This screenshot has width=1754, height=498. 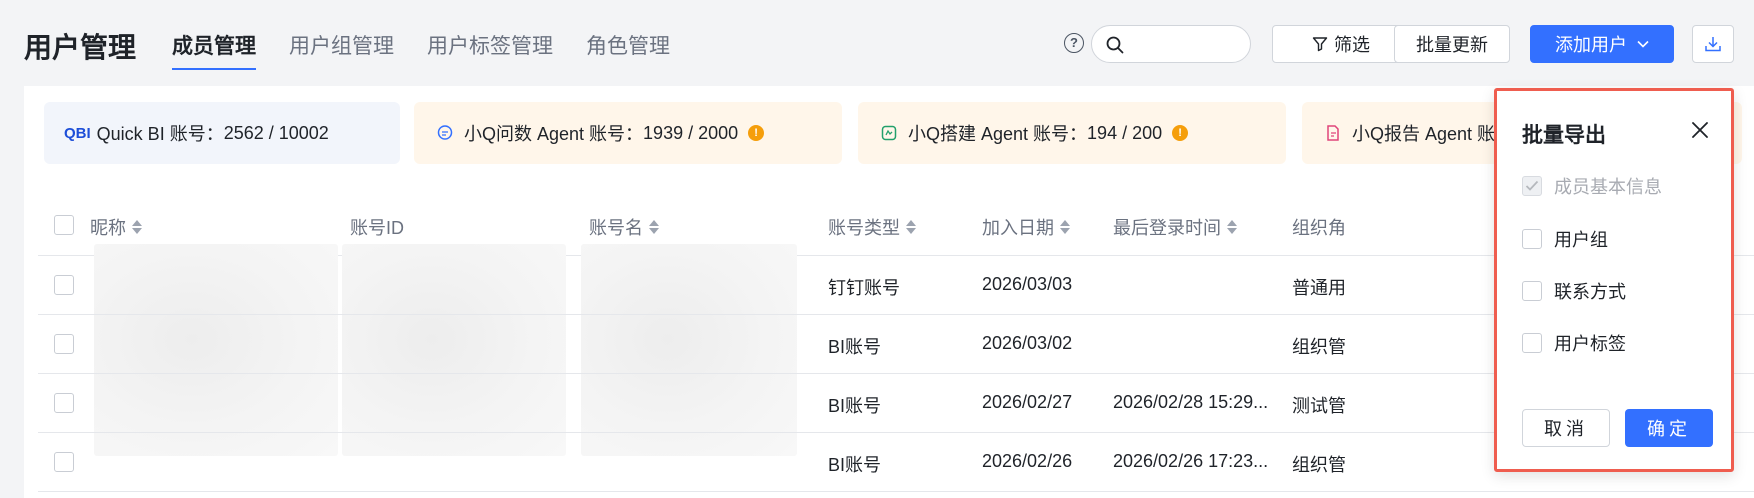 I want to click on confirm-button: 确定, so click(x=1669, y=428).